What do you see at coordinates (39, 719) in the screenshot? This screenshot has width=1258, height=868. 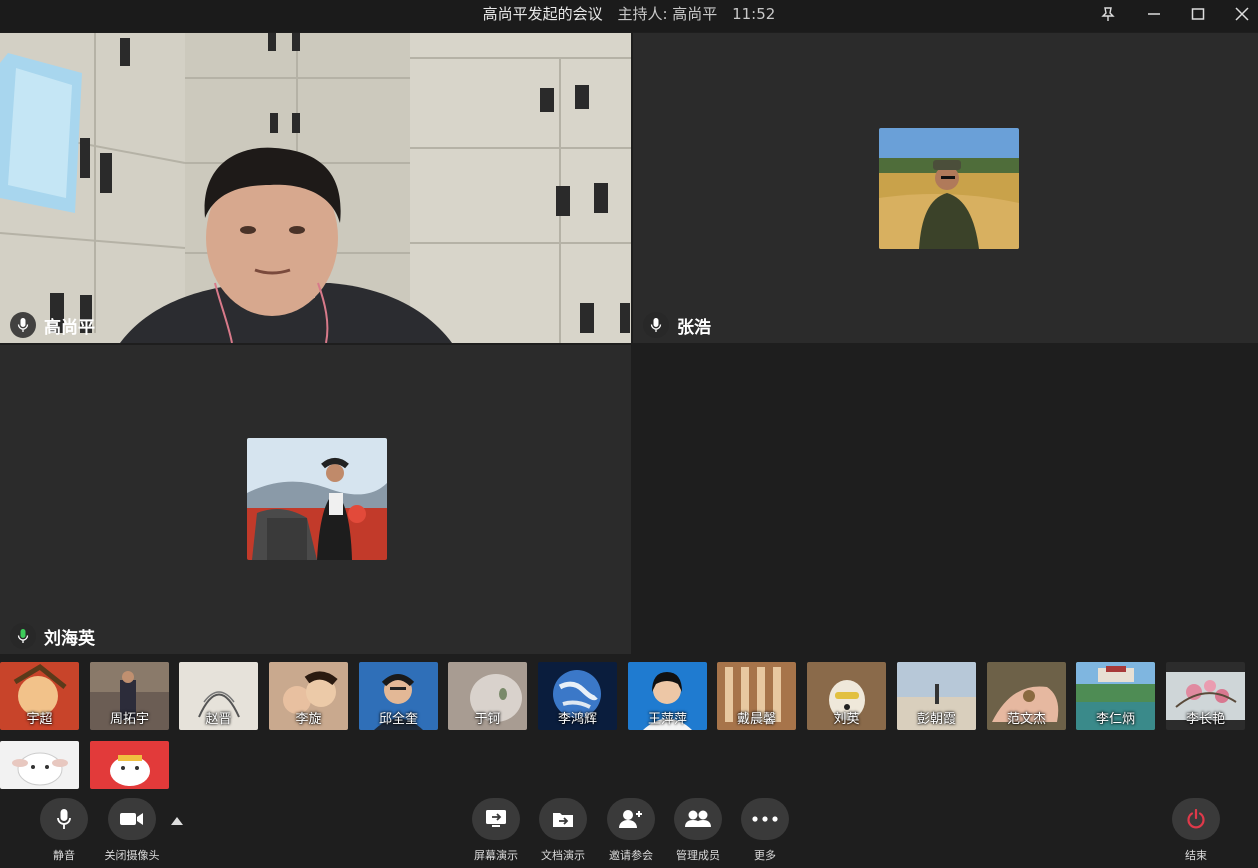 I see `thumbnail-name: 宇超` at bounding box center [39, 719].